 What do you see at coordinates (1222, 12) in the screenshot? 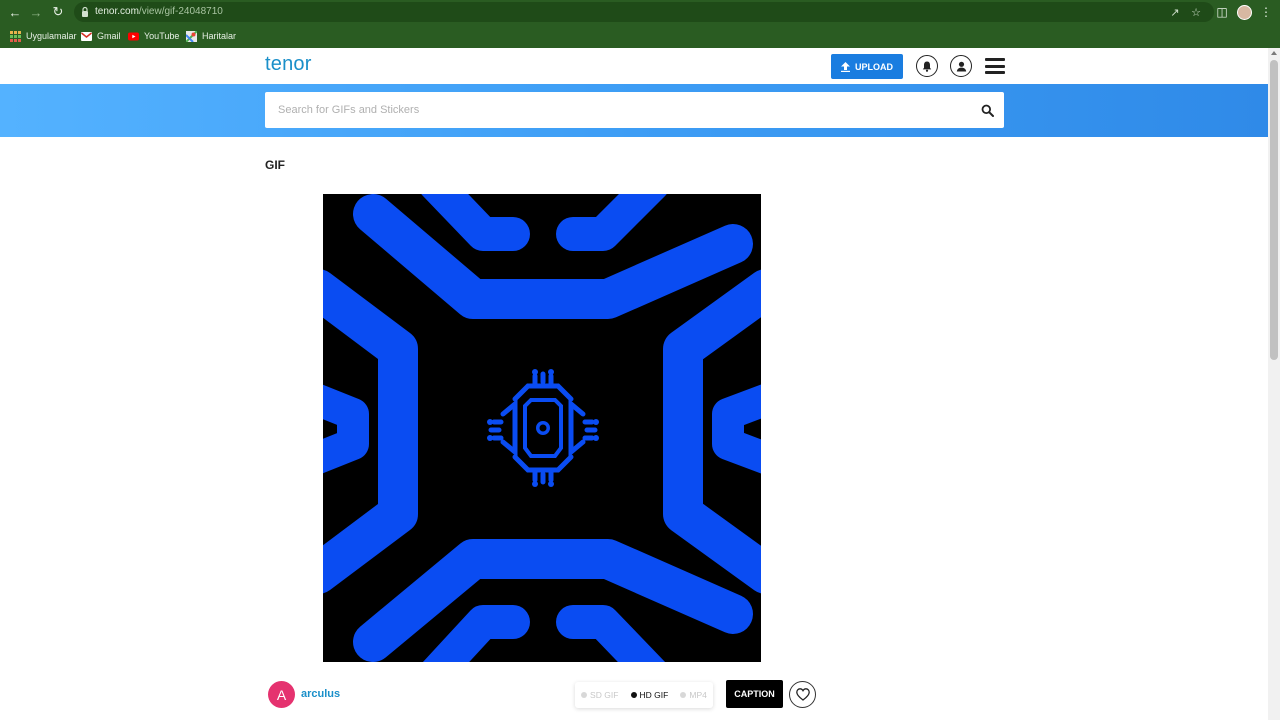
I see `side-panel-icon: ◫` at bounding box center [1222, 12].